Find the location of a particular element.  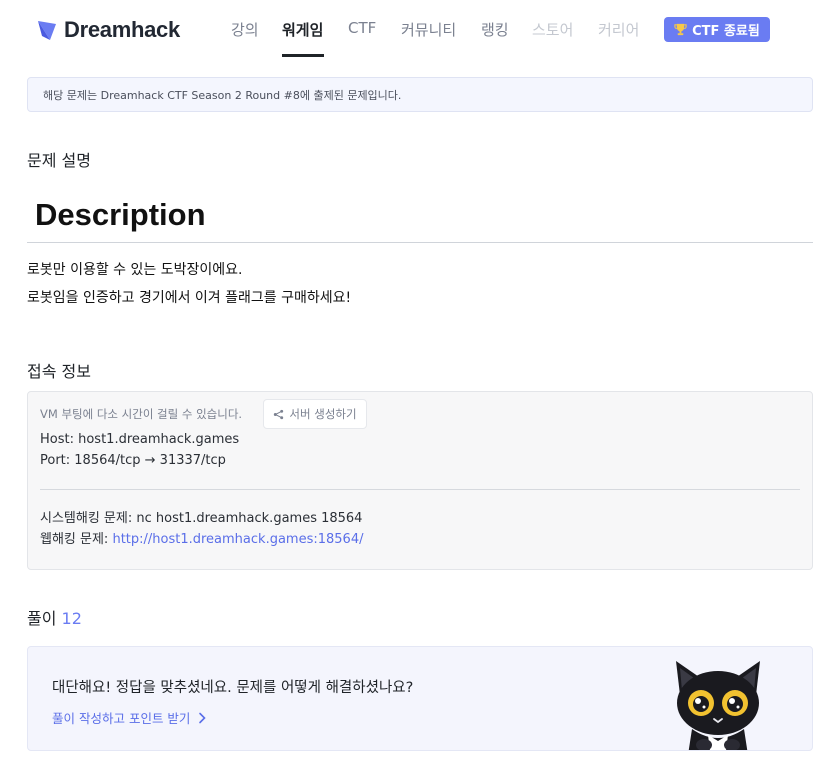

description-line: 로봇임을 인증하고 경기에서 이겨 플래그를 구매하세요! is located at coordinates (189, 298).